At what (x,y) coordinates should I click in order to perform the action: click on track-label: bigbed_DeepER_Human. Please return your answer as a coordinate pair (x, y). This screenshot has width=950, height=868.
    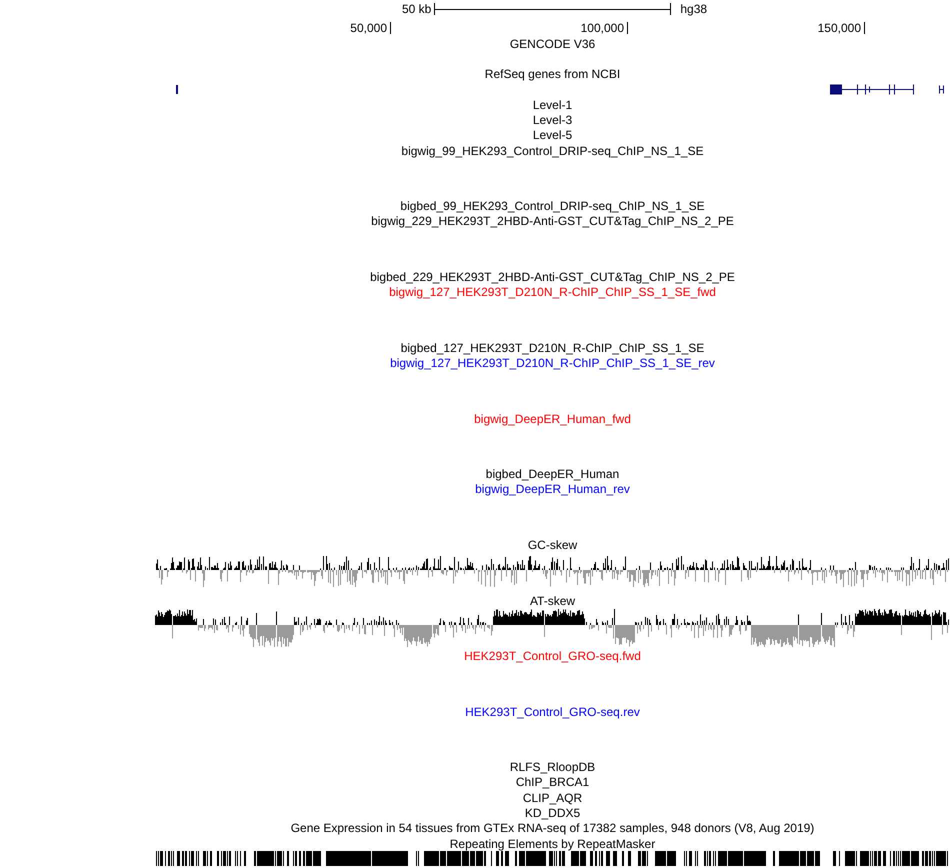
    Looking at the image, I should click on (553, 474).